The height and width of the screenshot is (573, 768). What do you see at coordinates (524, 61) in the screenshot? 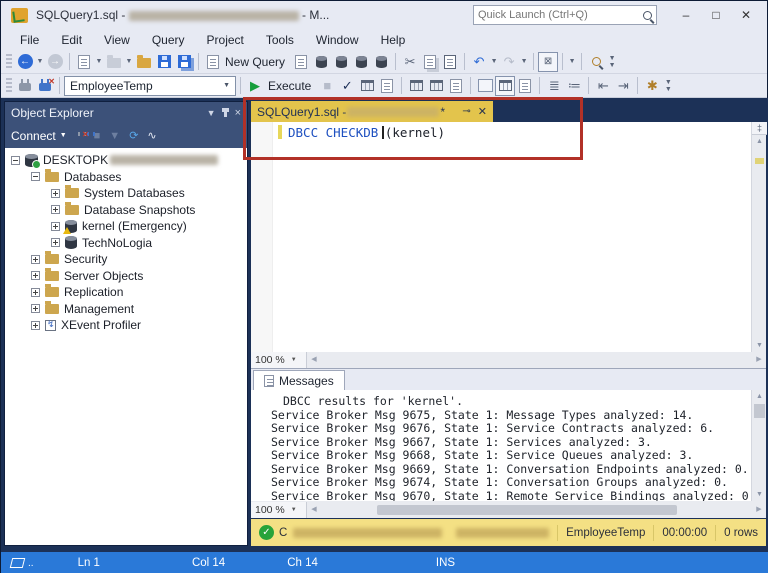
I see `redo-dropdown-icon: ▼` at bounding box center [524, 61].